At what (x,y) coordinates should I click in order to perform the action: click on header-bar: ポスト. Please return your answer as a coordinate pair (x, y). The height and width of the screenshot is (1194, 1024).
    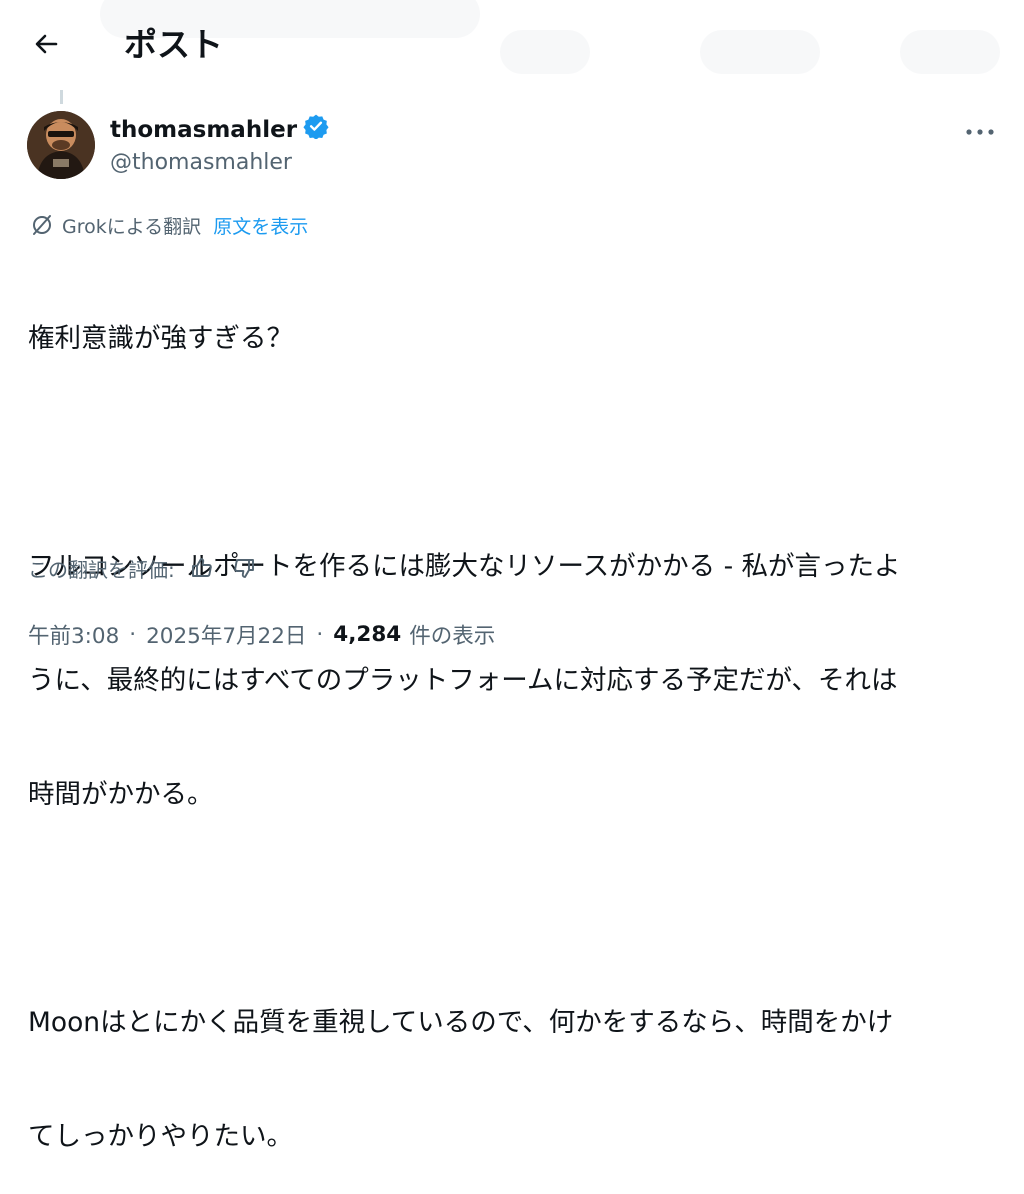
    Looking at the image, I should click on (512, 46).